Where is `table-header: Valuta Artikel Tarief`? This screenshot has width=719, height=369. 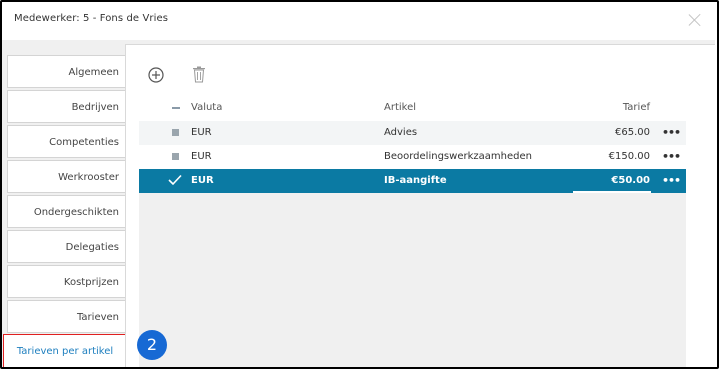
table-header: Valuta Artikel Tarief is located at coordinates (412, 108).